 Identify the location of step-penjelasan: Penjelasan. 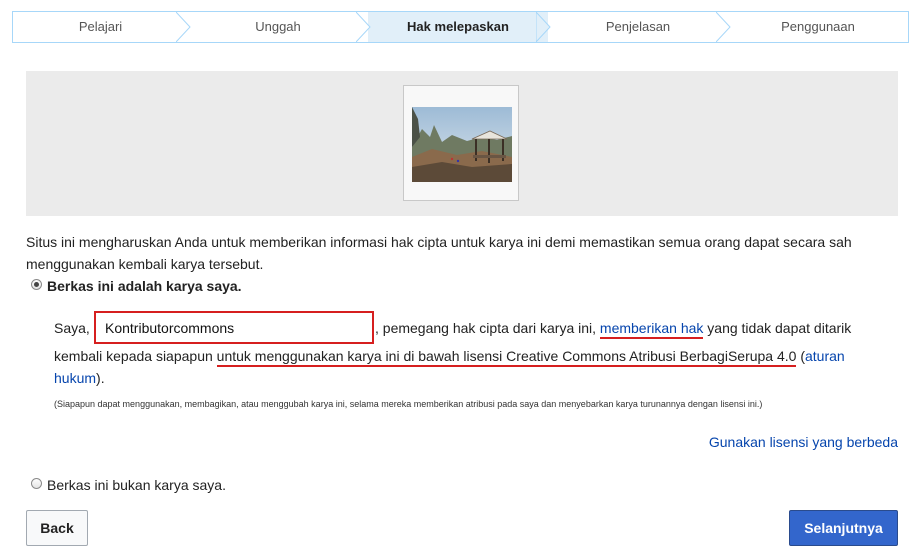
(638, 27).